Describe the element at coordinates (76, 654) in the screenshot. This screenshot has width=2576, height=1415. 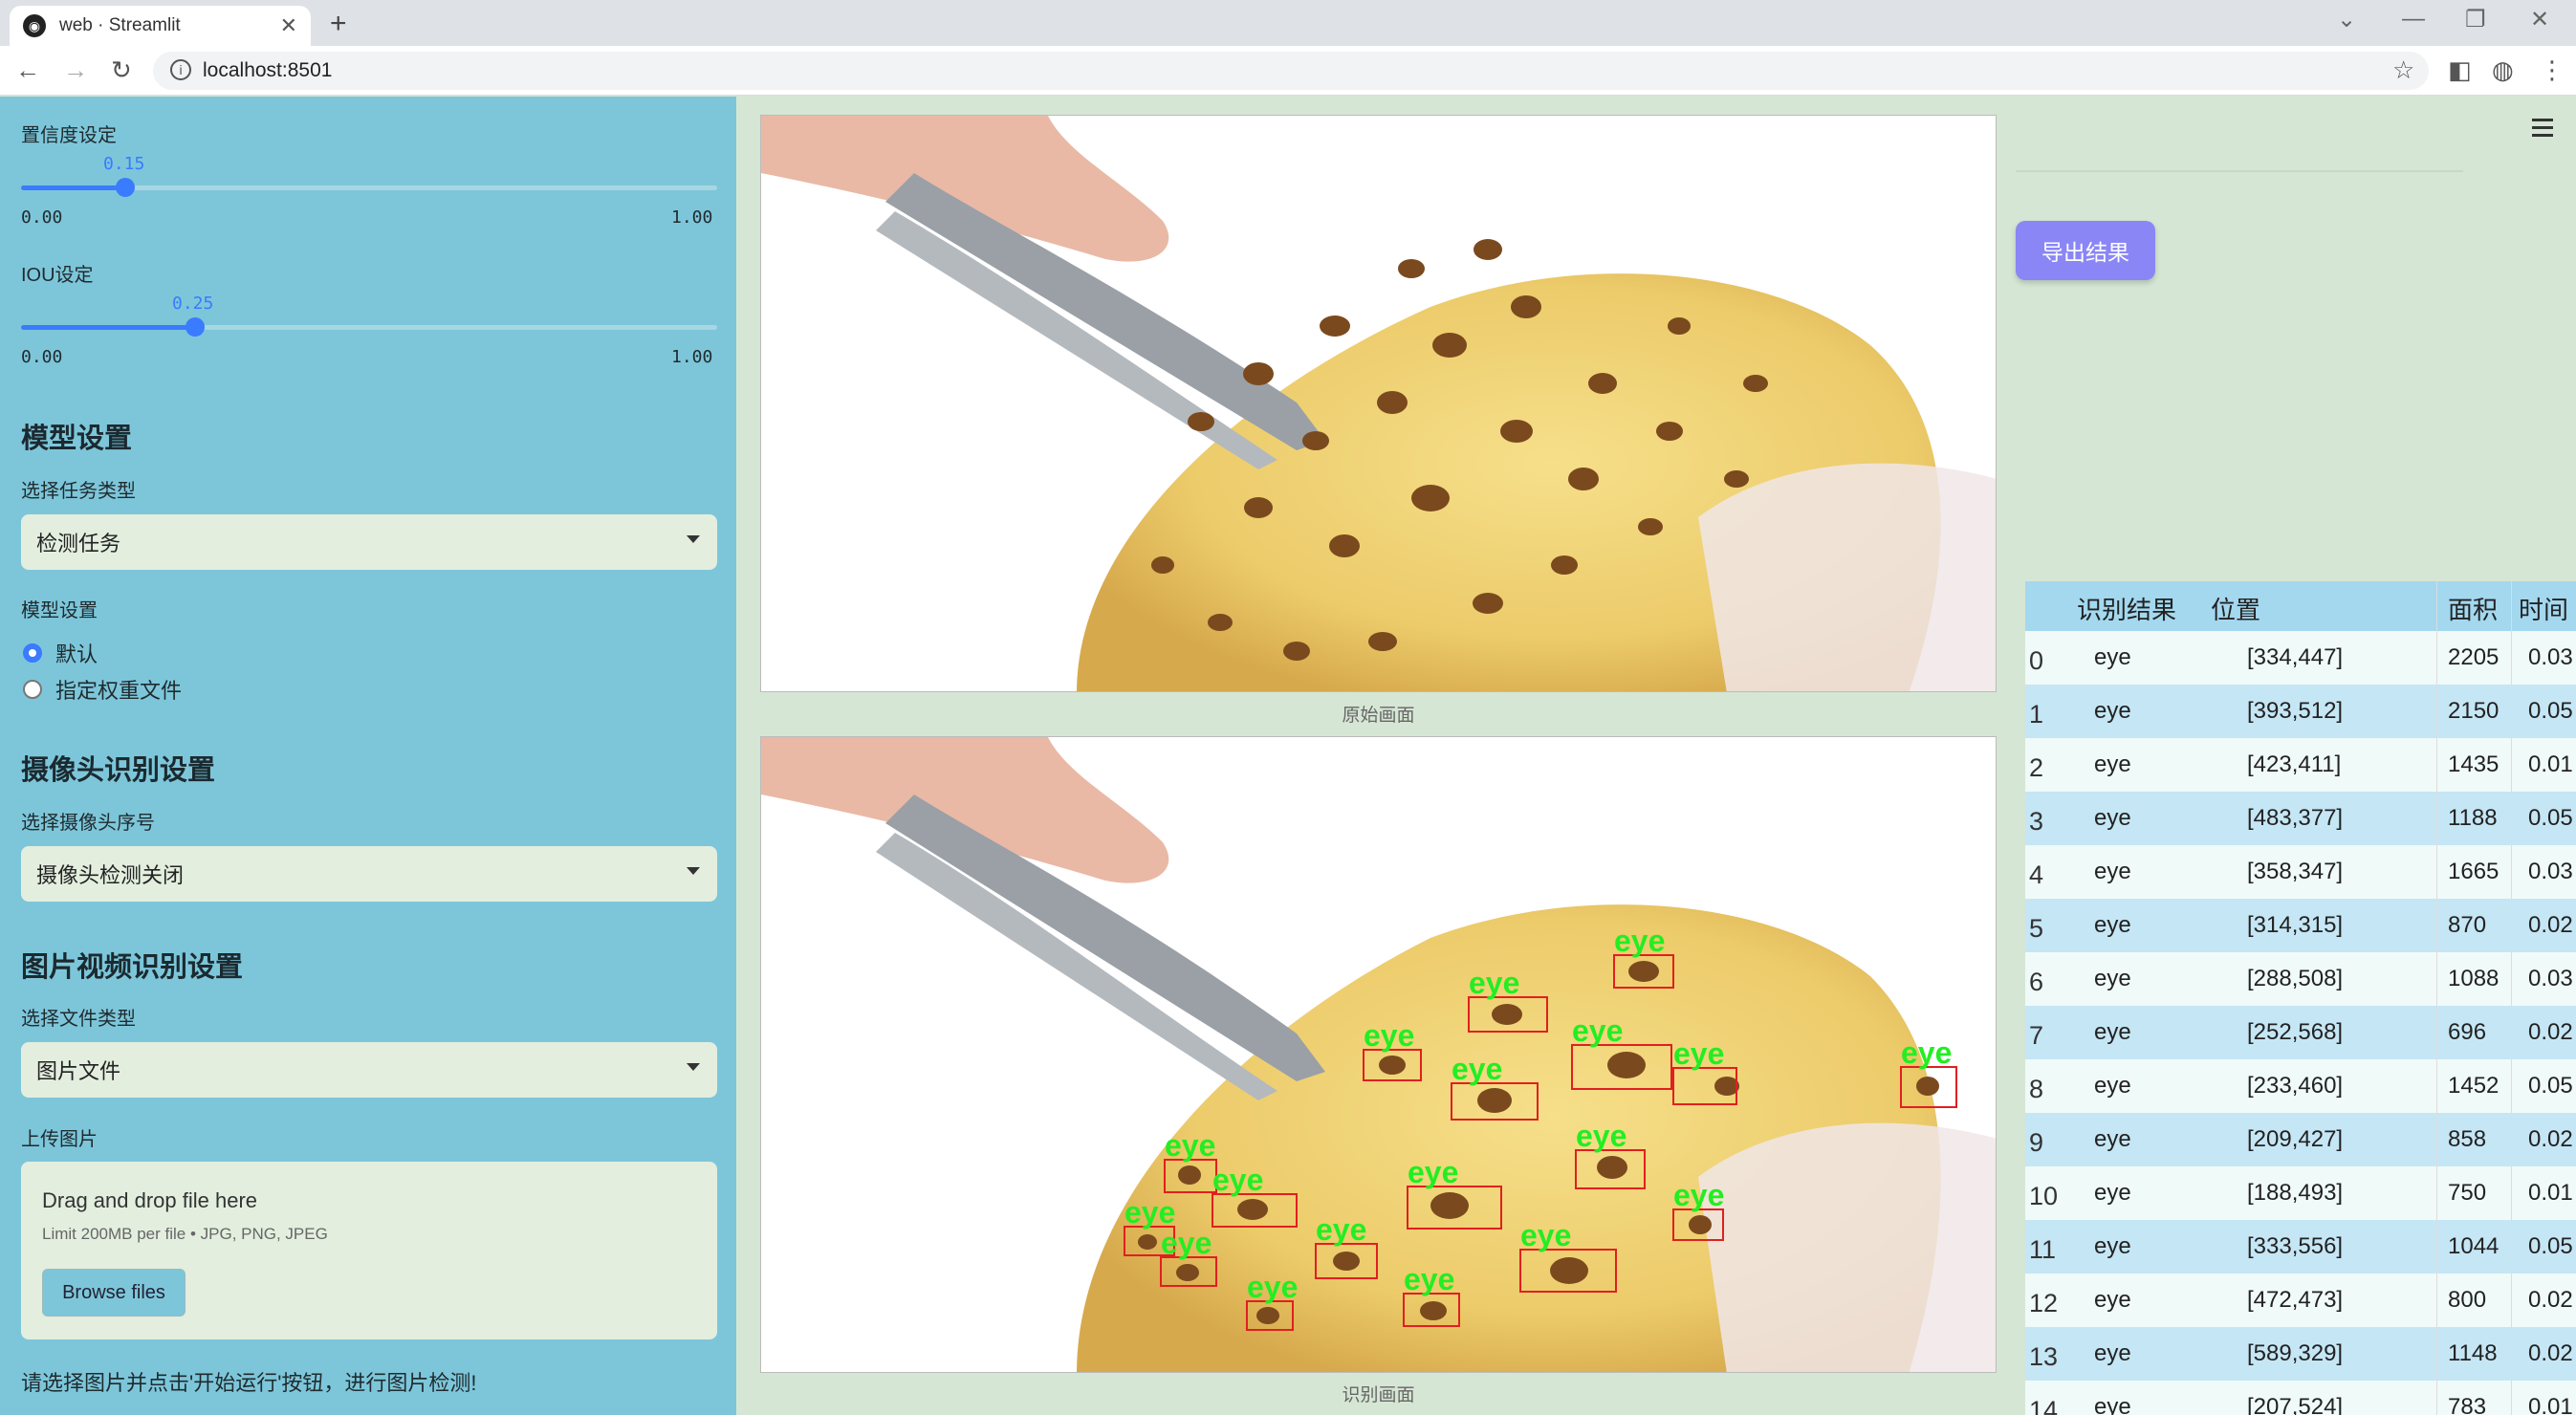
I see `radio-default-label: 默认` at that location.